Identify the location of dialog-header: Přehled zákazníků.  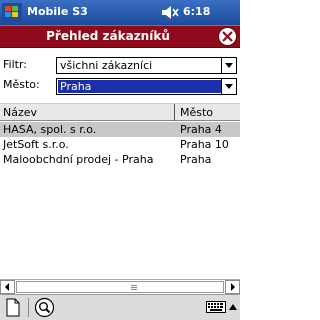
(120, 36).